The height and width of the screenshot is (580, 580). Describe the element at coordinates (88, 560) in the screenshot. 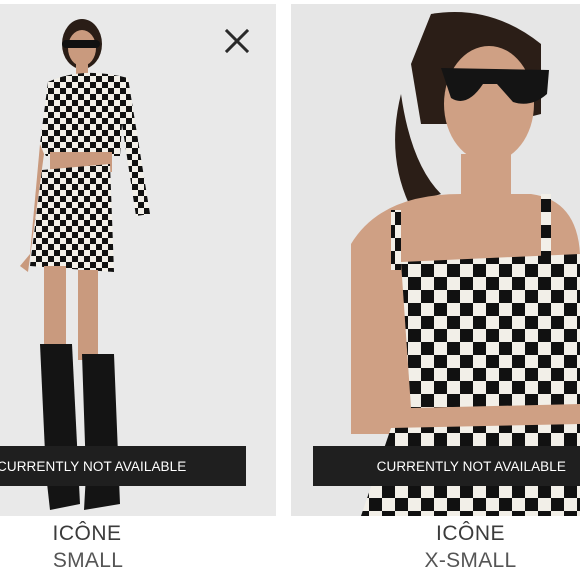

I see `size-label: SMALL` at that location.